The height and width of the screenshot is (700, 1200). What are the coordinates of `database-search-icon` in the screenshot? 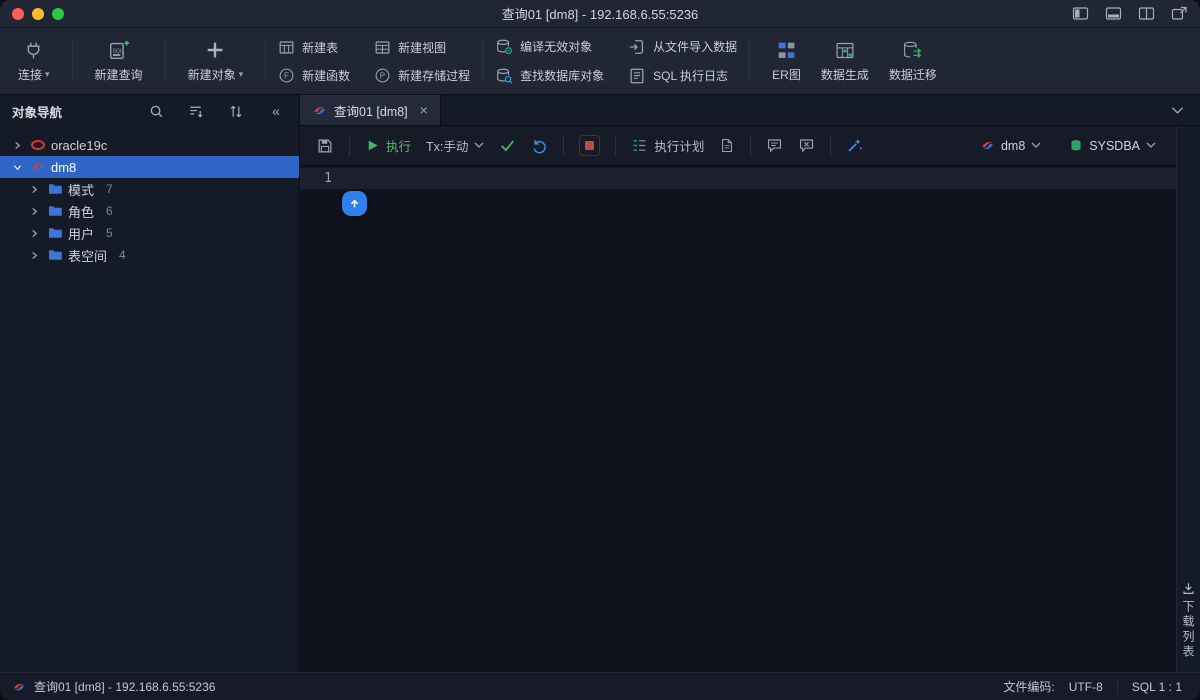 It's located at (504, 76).